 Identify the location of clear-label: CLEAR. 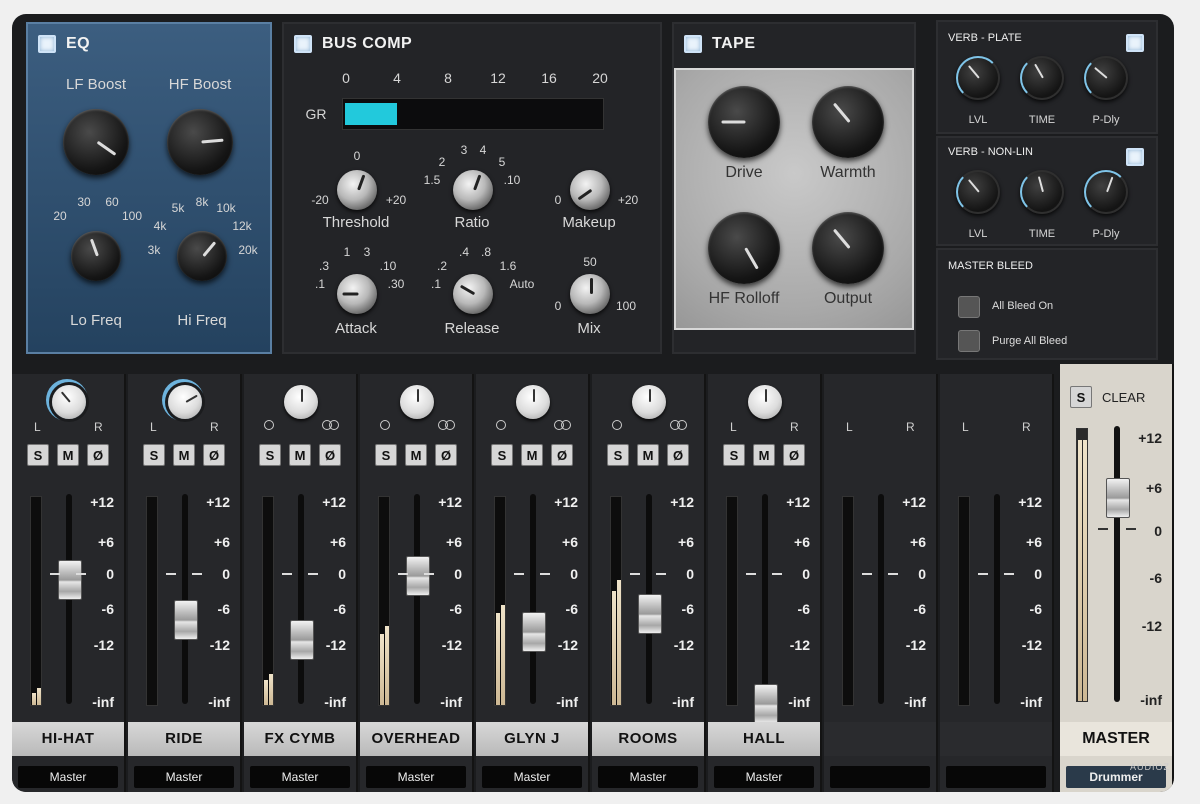
(1123, 397).